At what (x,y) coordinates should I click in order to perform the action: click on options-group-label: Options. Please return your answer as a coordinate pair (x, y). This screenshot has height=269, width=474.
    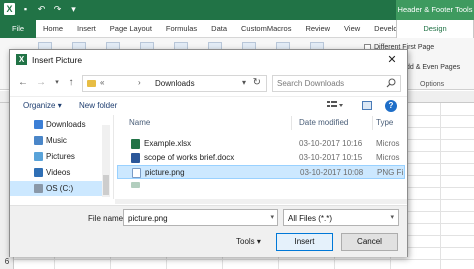
    Looking at the image, I should click on (432, 84).